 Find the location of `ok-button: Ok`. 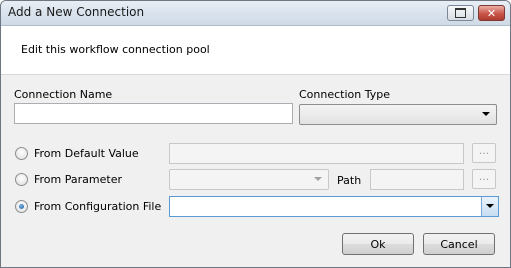

ok-button: Ok is located at coordinates (378, 244).